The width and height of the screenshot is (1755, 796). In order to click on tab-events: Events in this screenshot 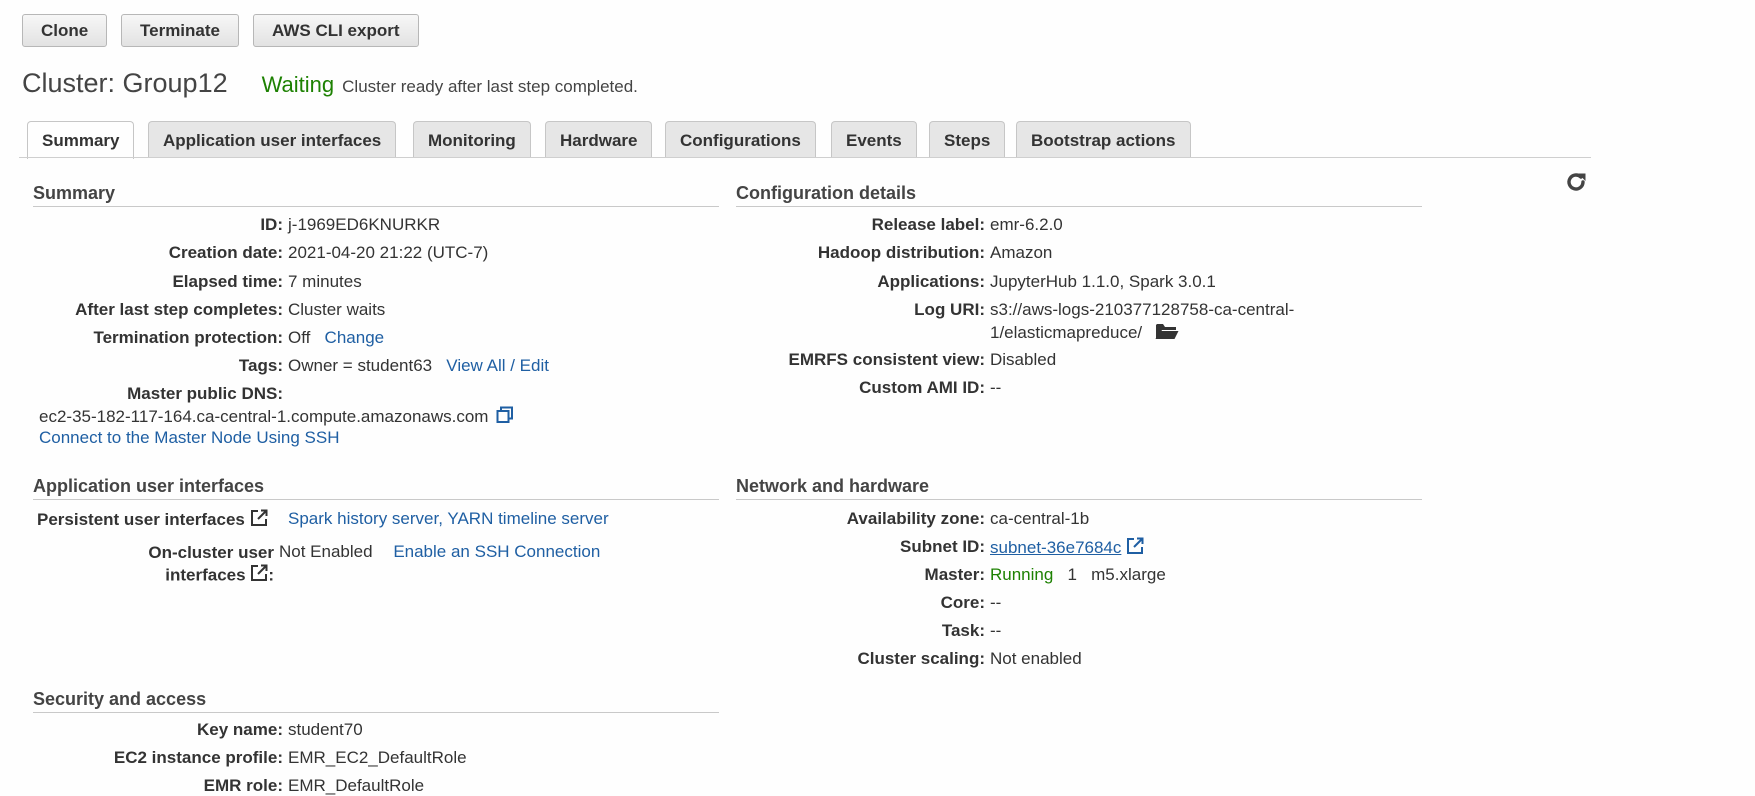, I will do `click(874, 139)`.